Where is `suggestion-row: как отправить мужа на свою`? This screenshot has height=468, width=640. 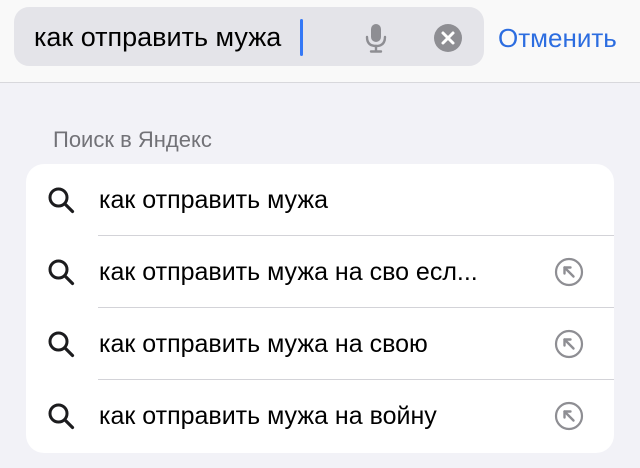
suggestion-row: как отправить мужа на свою is located at coordinates (320, 344).